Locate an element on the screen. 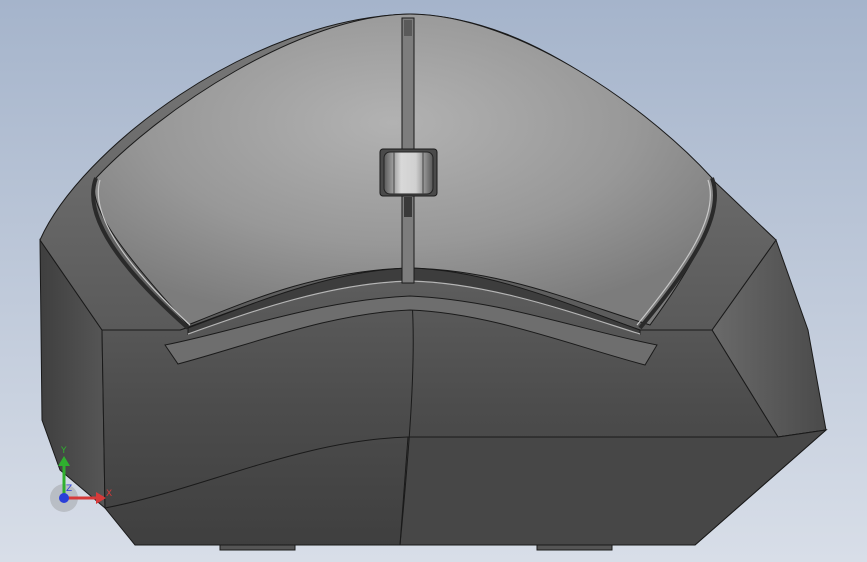 The image size is (867, 562). z-axis-dot is located at coordinates (64, 498).